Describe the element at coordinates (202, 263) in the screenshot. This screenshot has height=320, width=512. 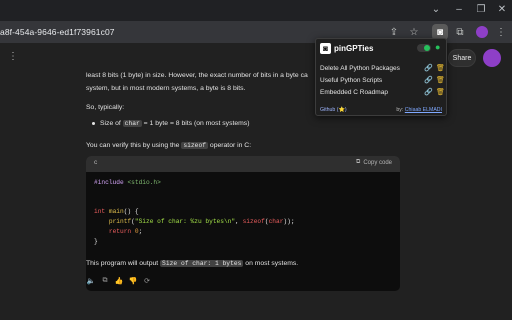
I see `inline-code-output: Size of char: 1 bytes` at that location.